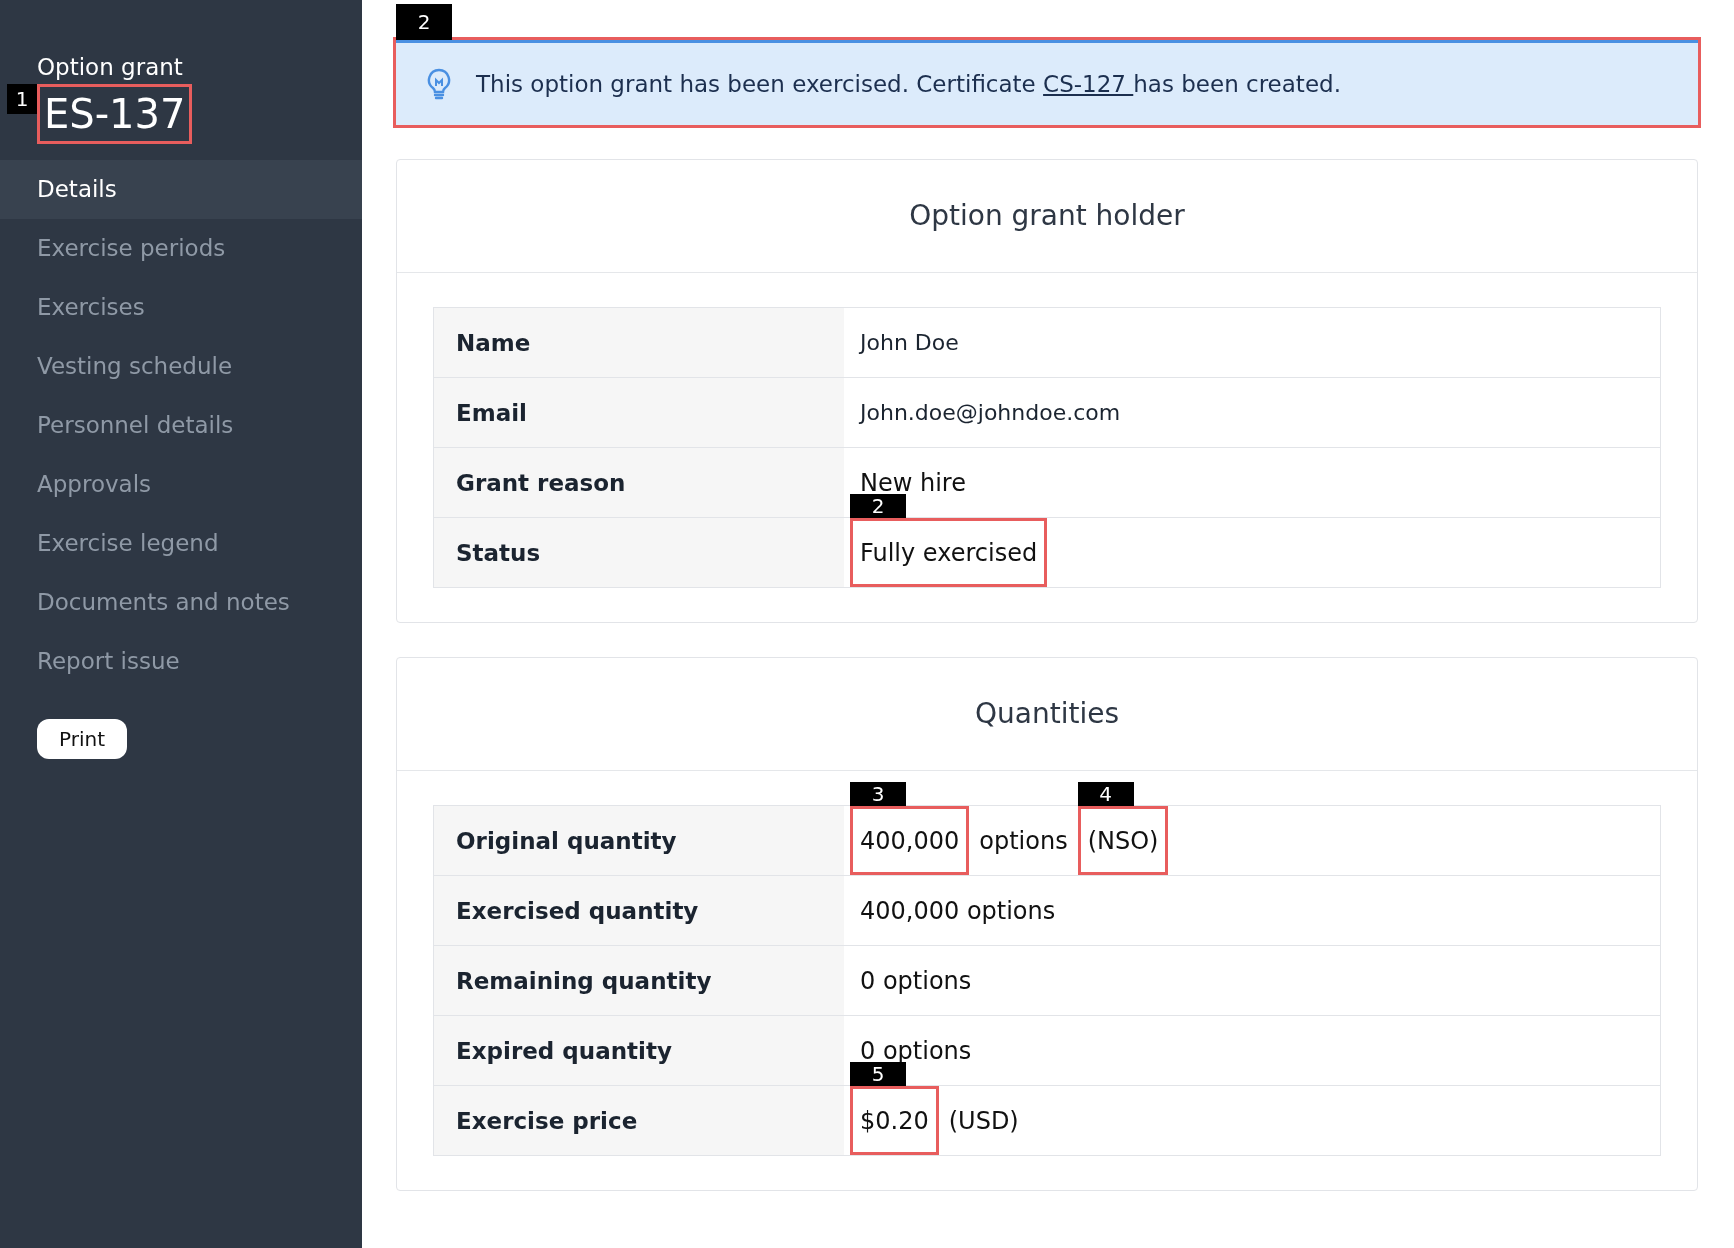  I want to click on sidebar-item: Vesting schedule, so click(181, 366).